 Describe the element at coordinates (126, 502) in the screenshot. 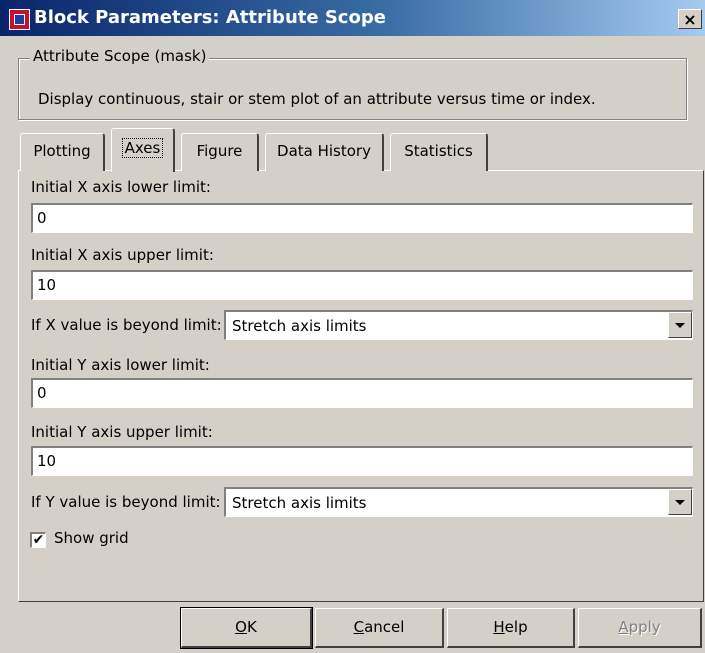

I see `y-beyond-limit-label: If Y value is beyond limit:` at that location.